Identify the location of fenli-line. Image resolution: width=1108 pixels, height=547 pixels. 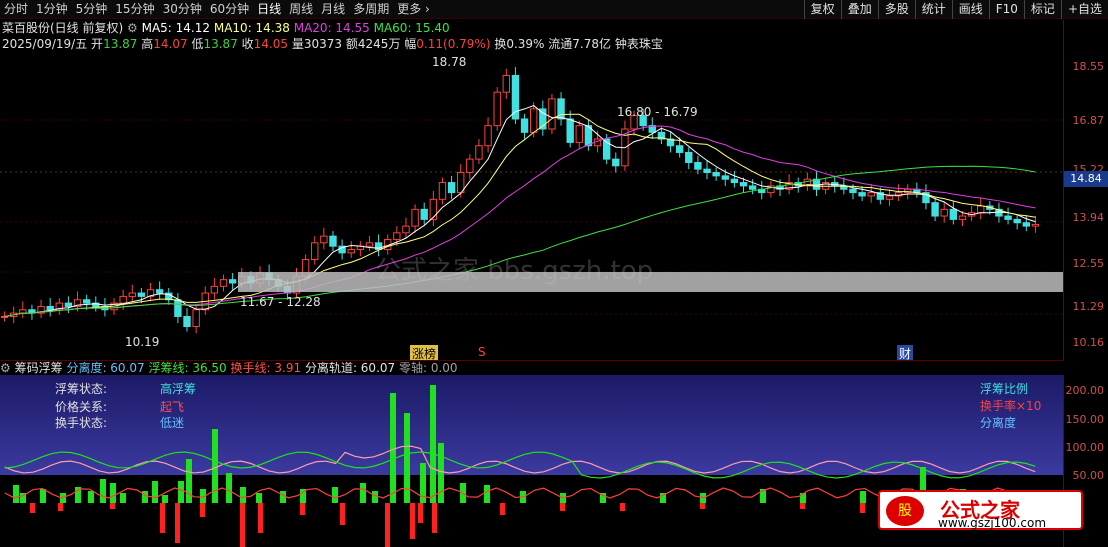
(520, 459).